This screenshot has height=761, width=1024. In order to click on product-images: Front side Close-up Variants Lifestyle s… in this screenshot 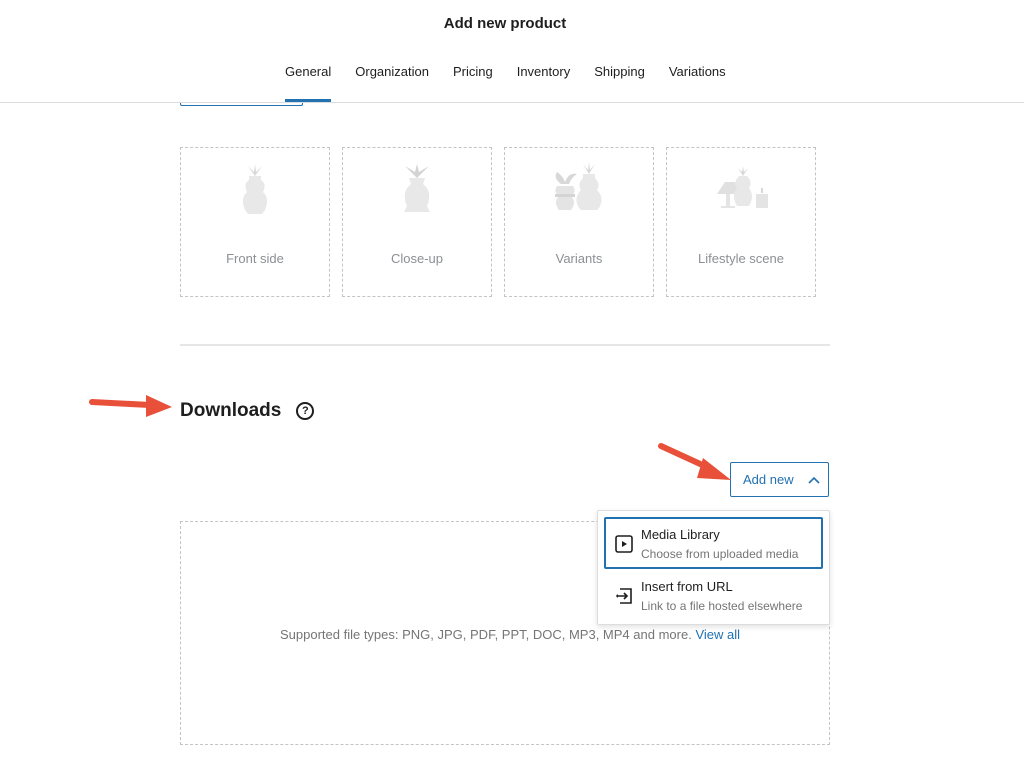, I will do `click(498, 222)`.